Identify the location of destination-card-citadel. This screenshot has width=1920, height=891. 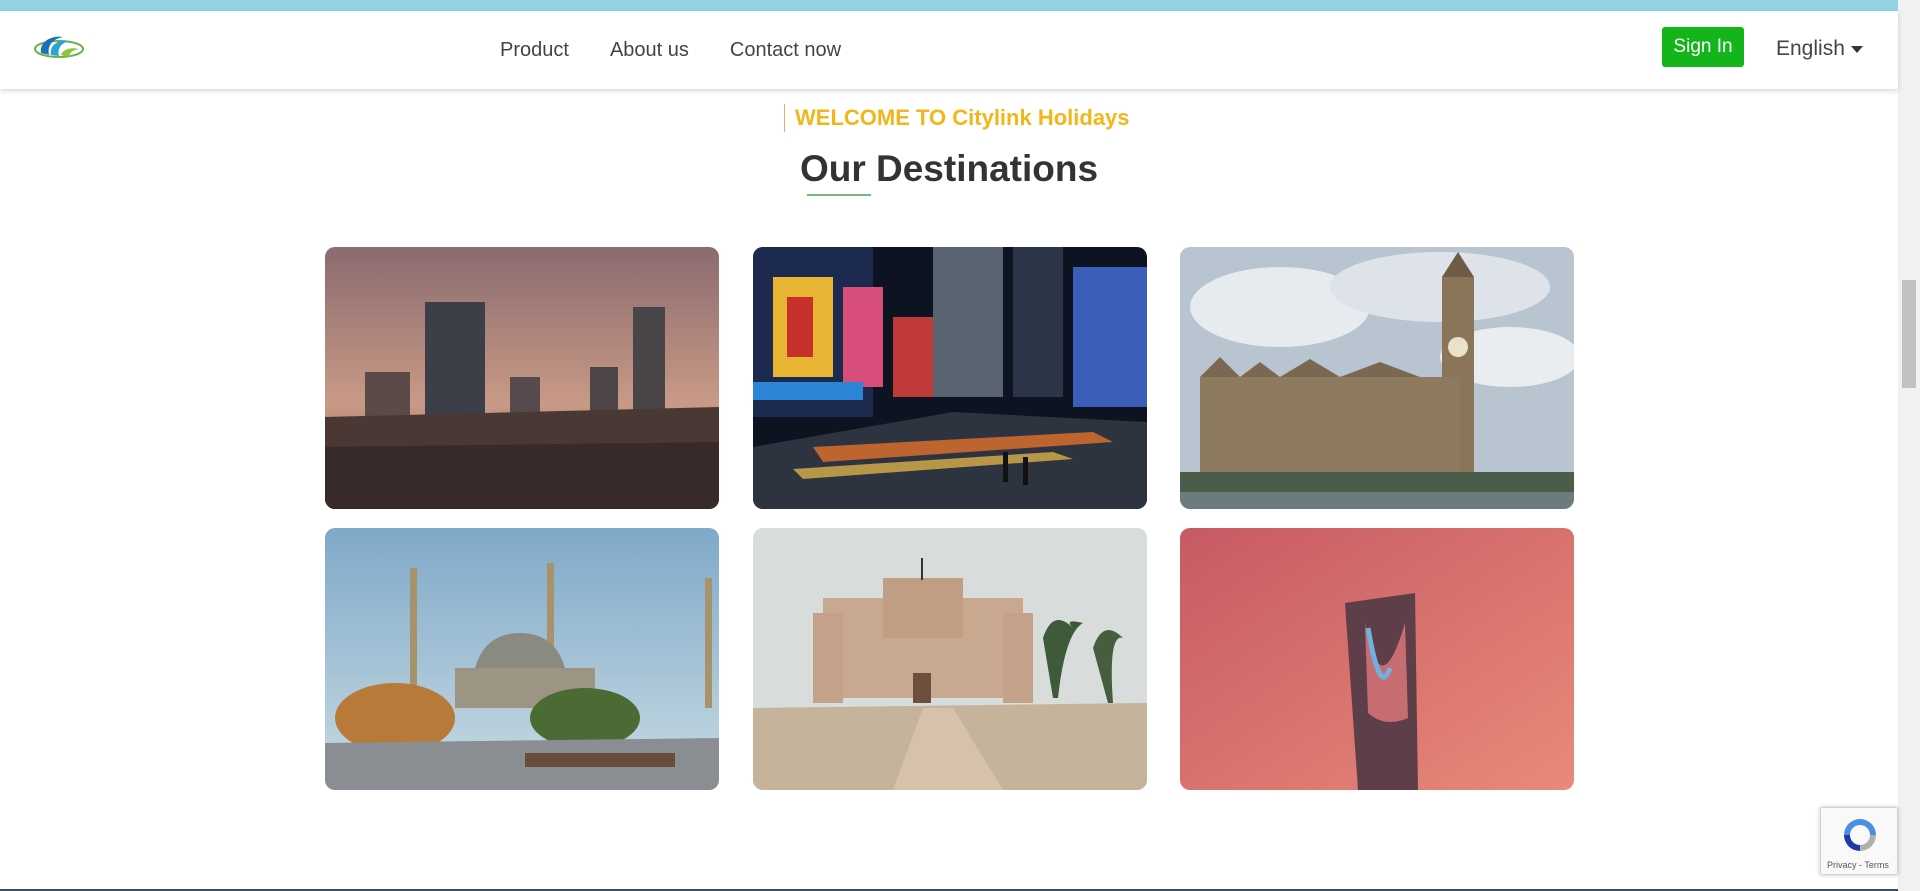
(950, 659).